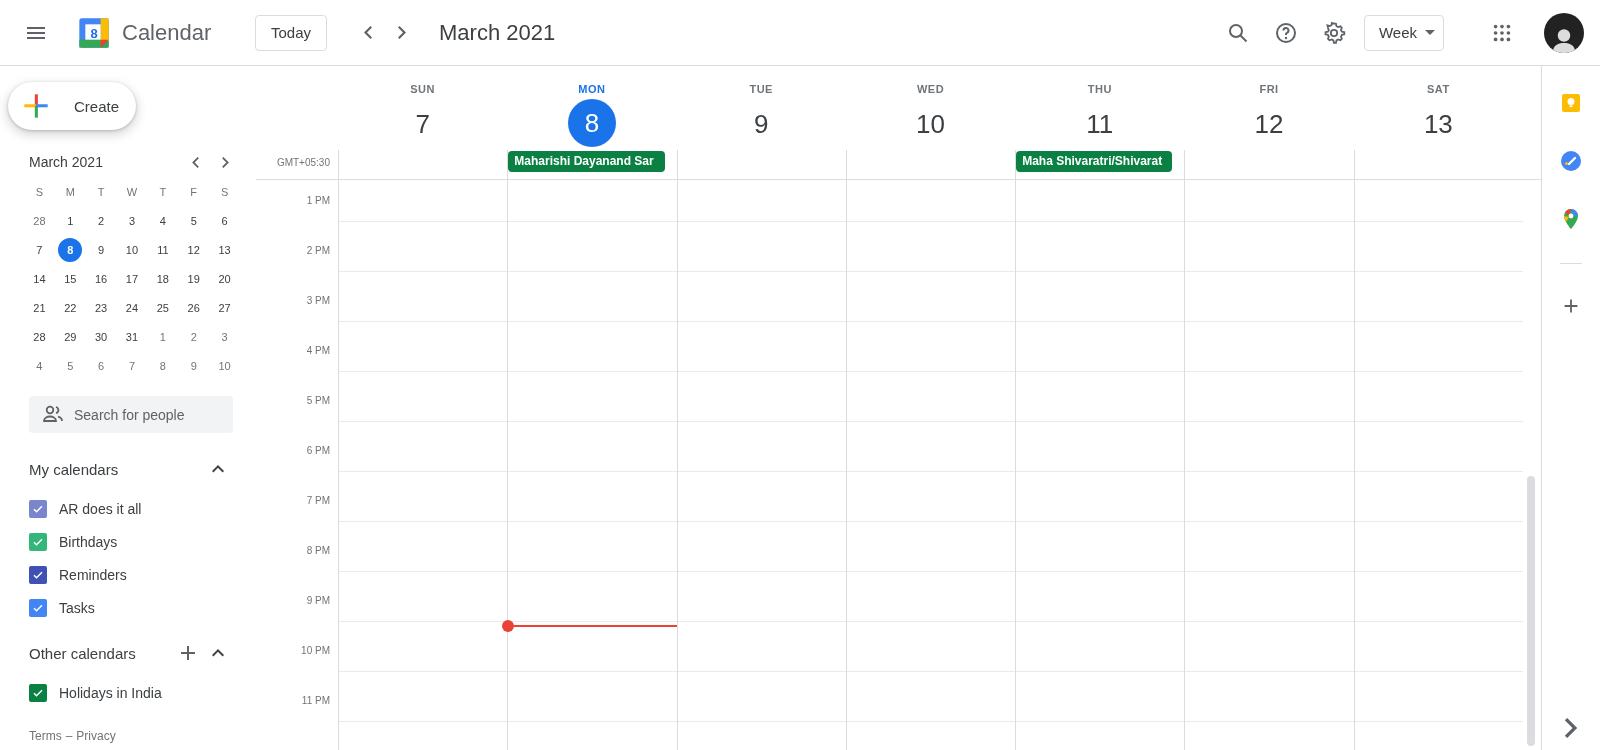 Image resolution: width=1600 pixels, height=750 pixels. I want to click on mini-calendar-day: 18, so click(162, 279).